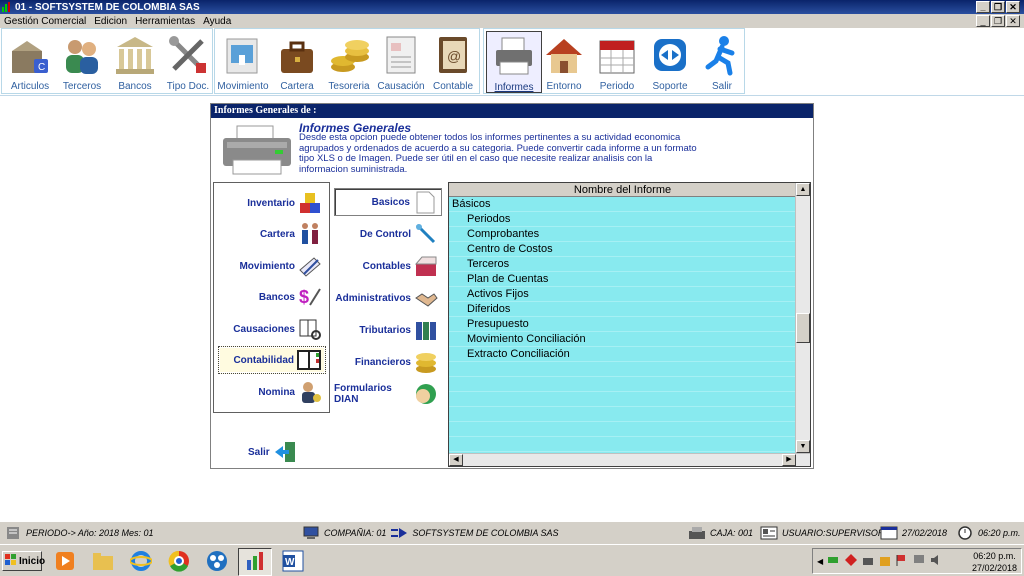 The height and width of the screenshot is (576, 1024). What do you see at coordinates (110, 21) in the screenshot?
I see `menu-edicion: Edicion` at bounding box center [110, 21].